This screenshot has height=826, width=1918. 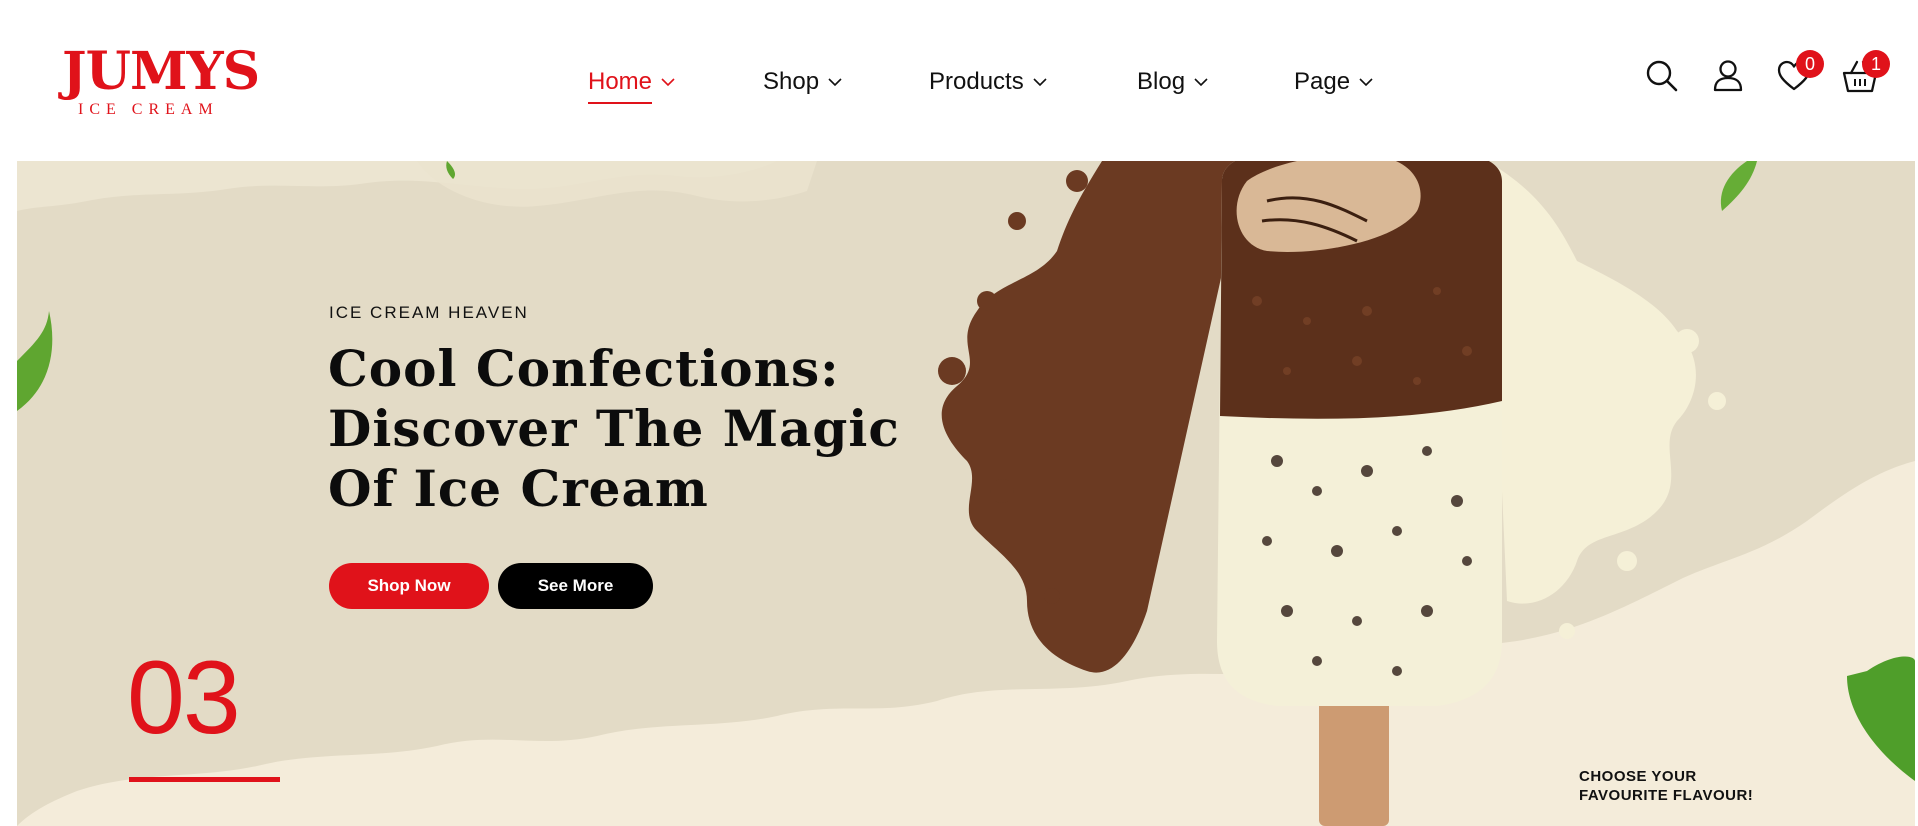 I want to click on nav-label: Home, so click(x=620, y=86).